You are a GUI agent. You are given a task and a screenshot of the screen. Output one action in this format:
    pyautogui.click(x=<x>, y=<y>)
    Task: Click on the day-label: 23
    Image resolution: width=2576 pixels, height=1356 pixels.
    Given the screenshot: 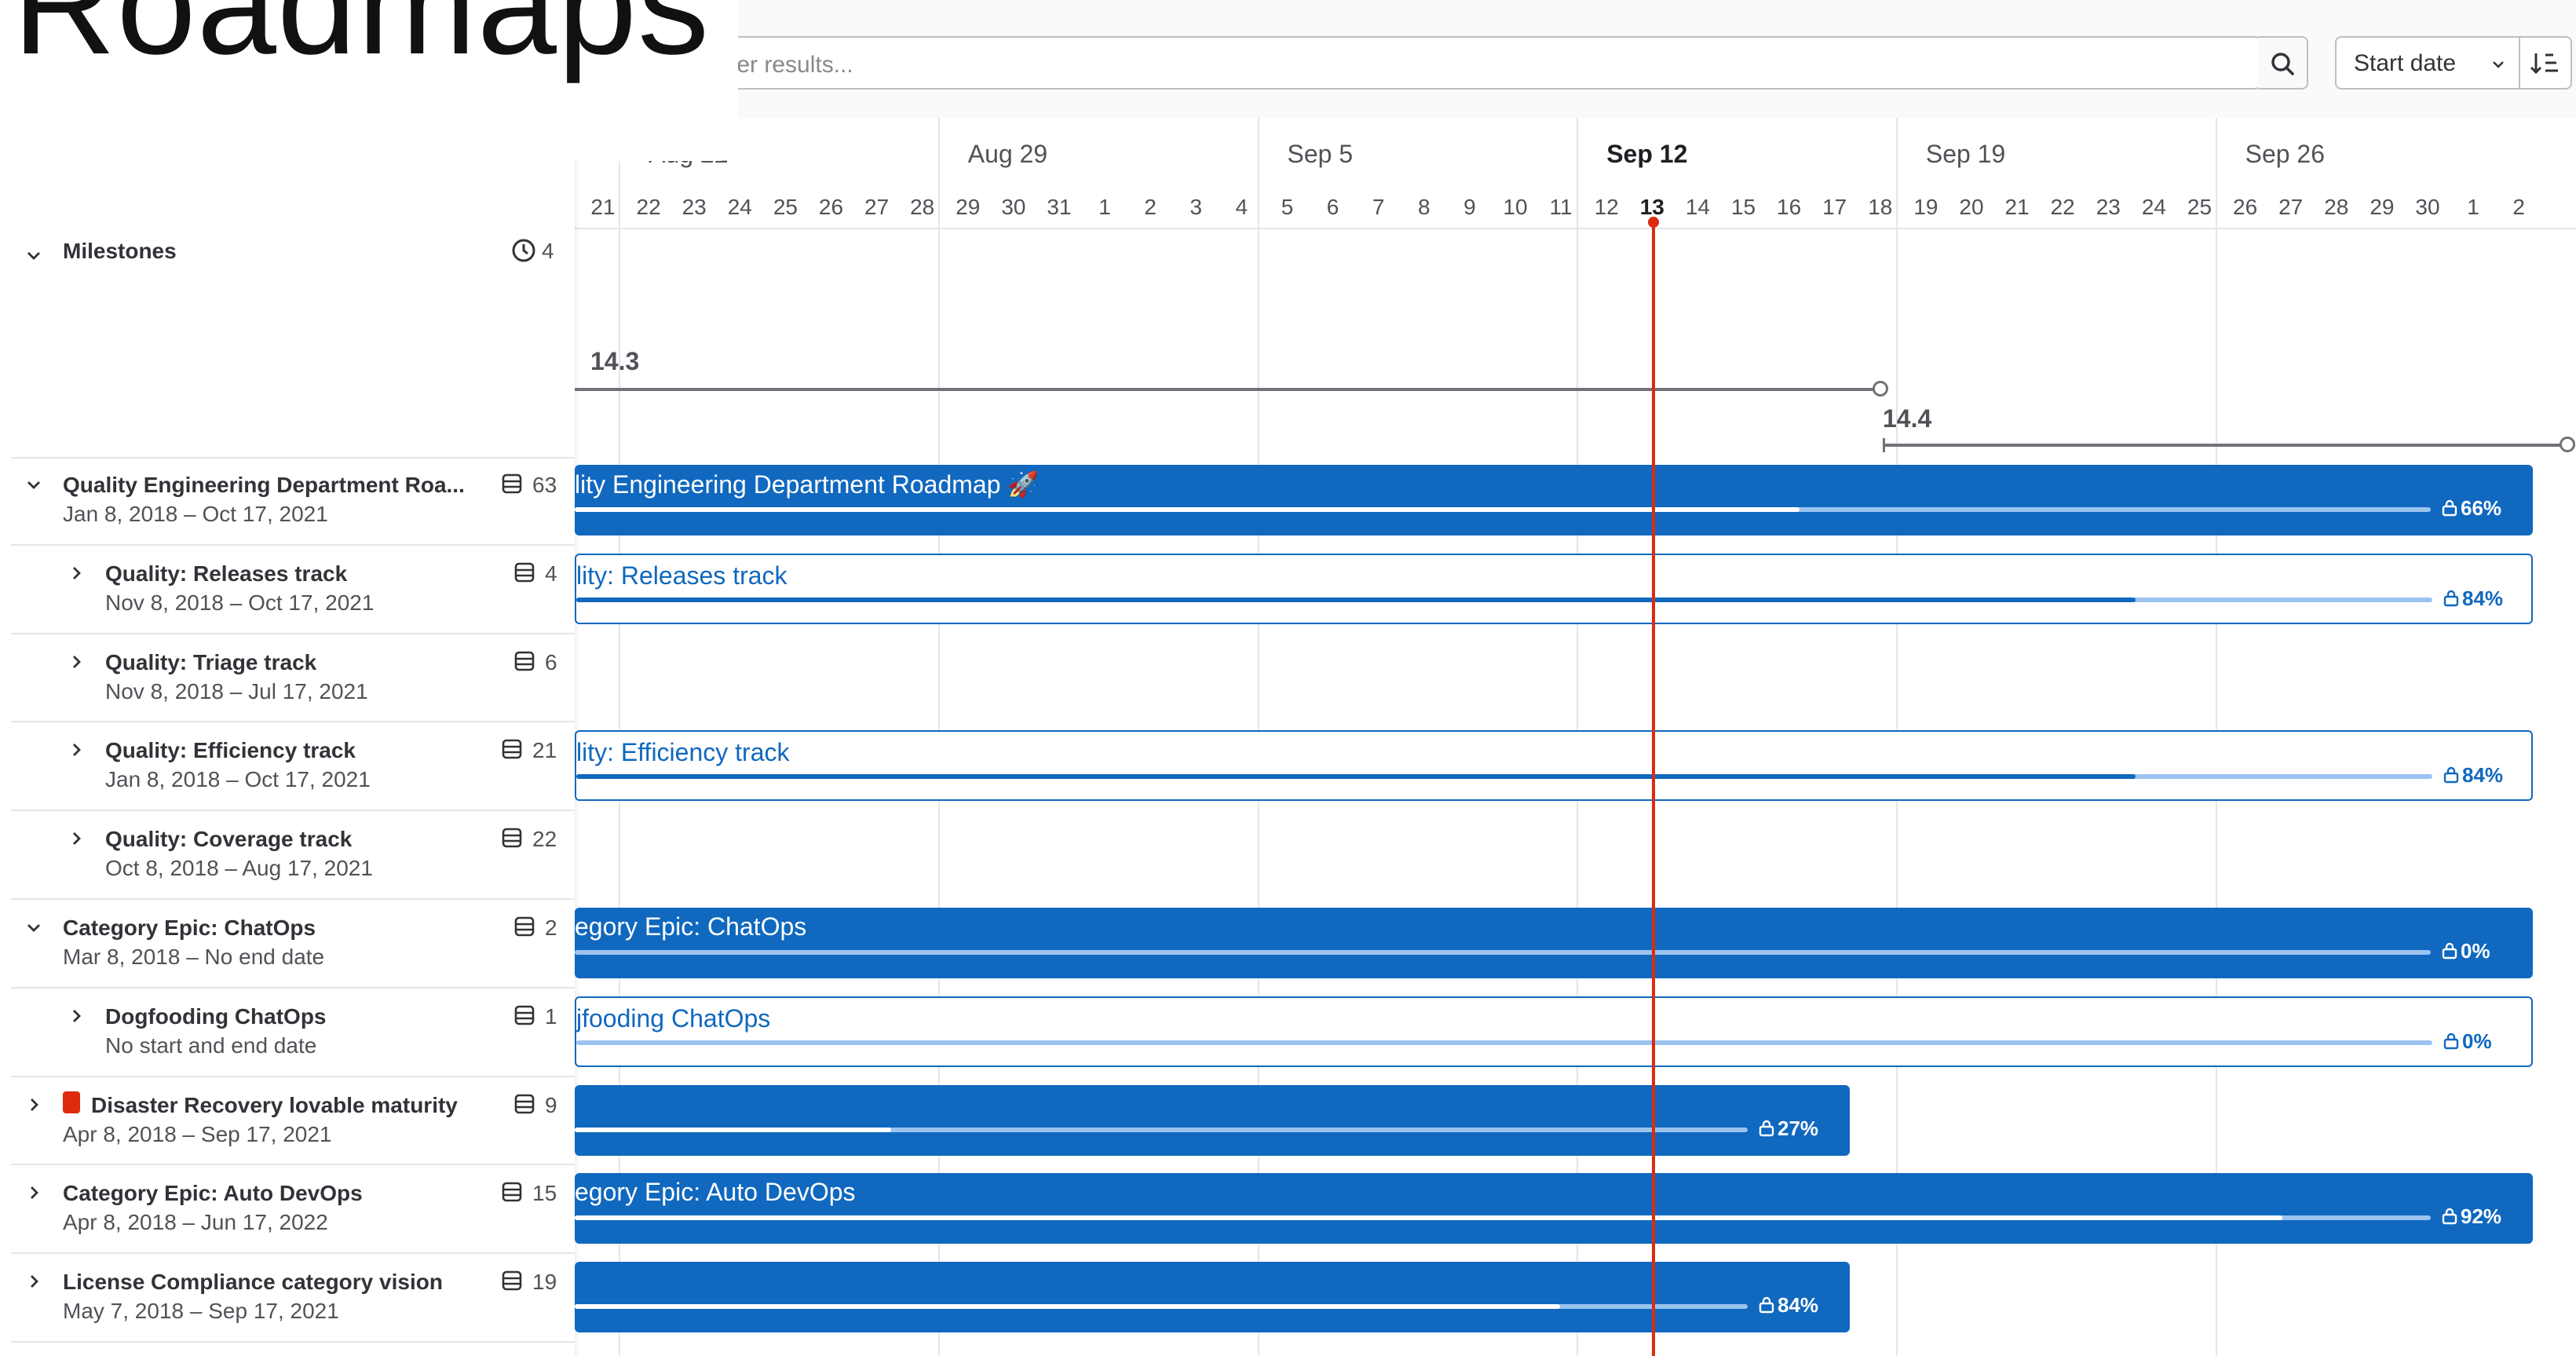 What is the action you would take?
    pyautogui.click(x=2108, y=207)
    